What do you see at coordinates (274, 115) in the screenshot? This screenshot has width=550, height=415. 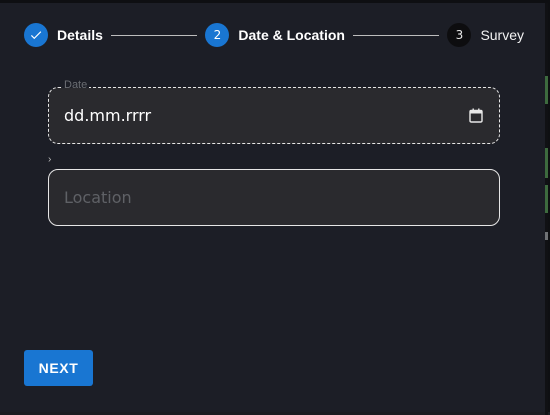 I see `date-field: dd.mm.rrrr` at bounding box center [274, 115].